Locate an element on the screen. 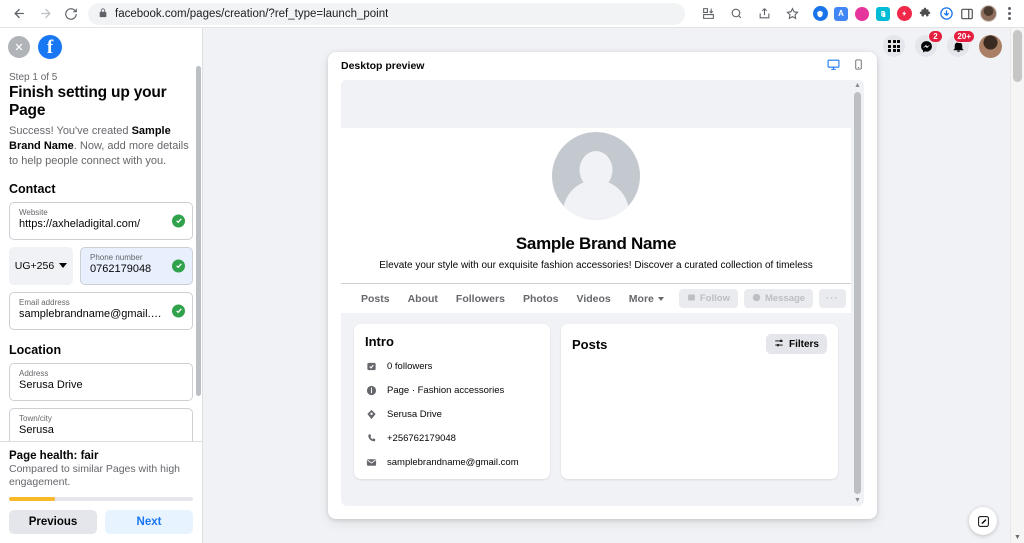  omnibox-actions is located at coordinates (748, 14).